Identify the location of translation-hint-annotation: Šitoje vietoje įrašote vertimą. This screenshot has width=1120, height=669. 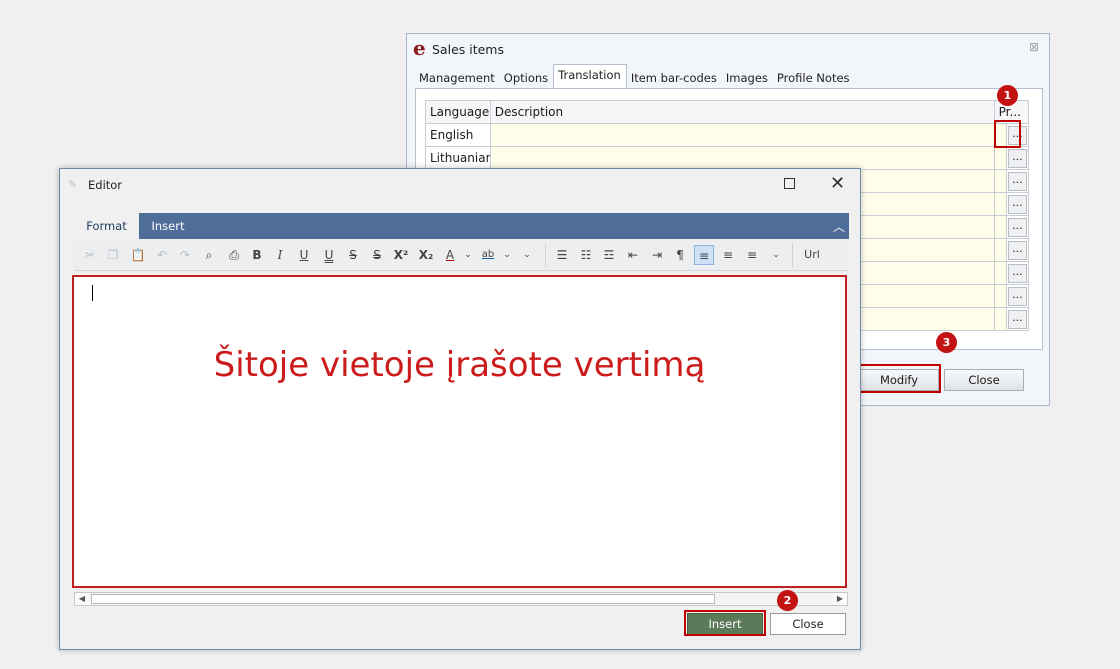
(459, 365).